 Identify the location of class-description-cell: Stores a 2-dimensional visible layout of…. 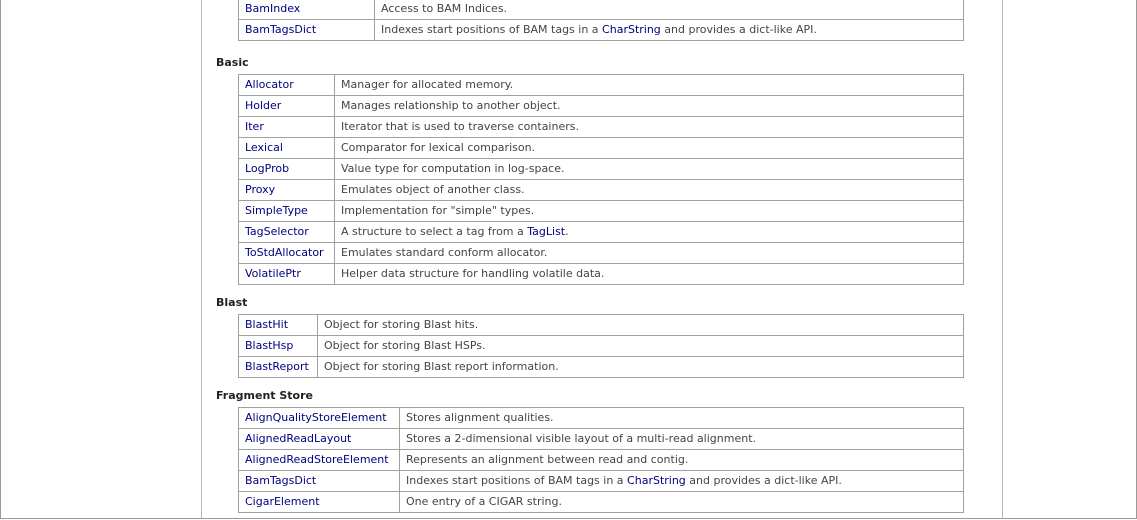
(681, 439).